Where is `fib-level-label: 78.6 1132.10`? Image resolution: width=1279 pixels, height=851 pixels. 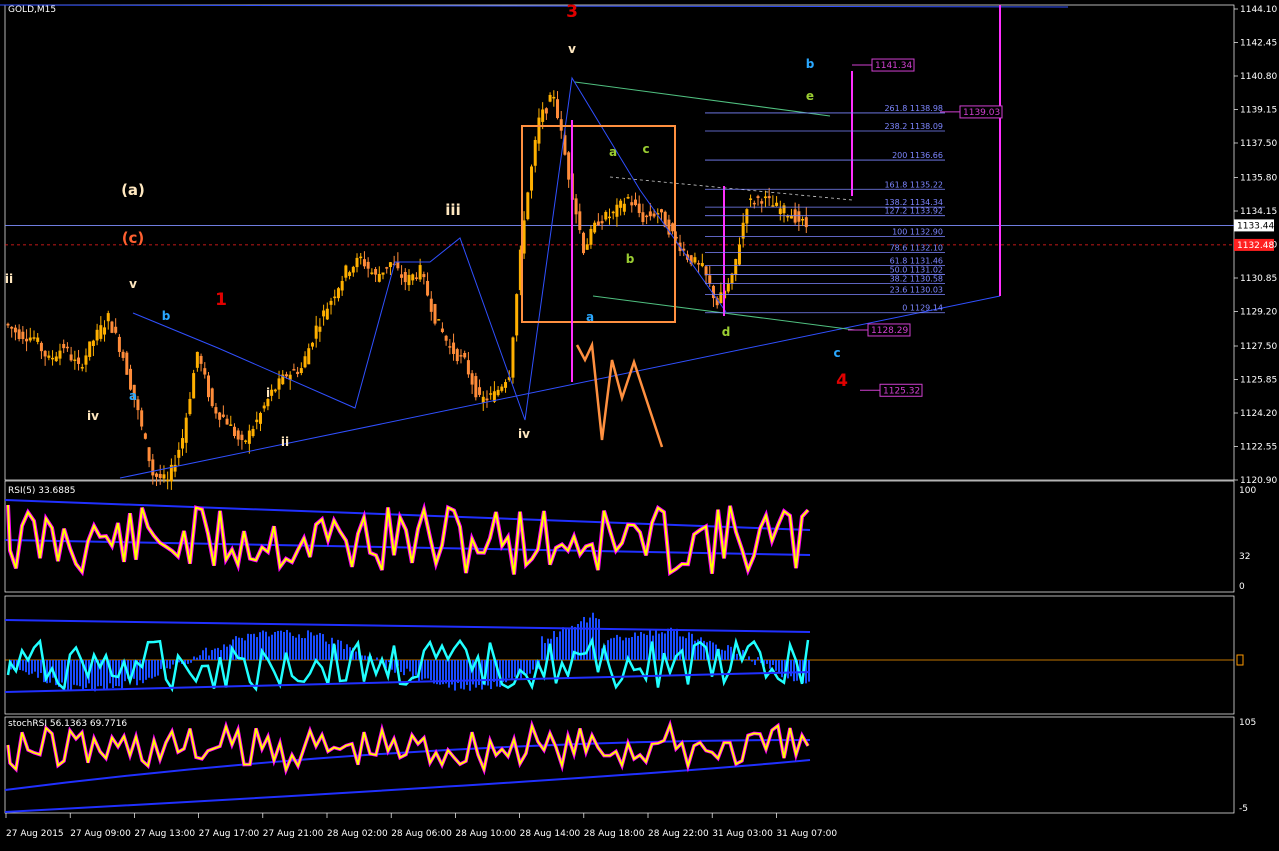
fib-level-label: 78.6 1132.10 is located at coordinates (916, 248).